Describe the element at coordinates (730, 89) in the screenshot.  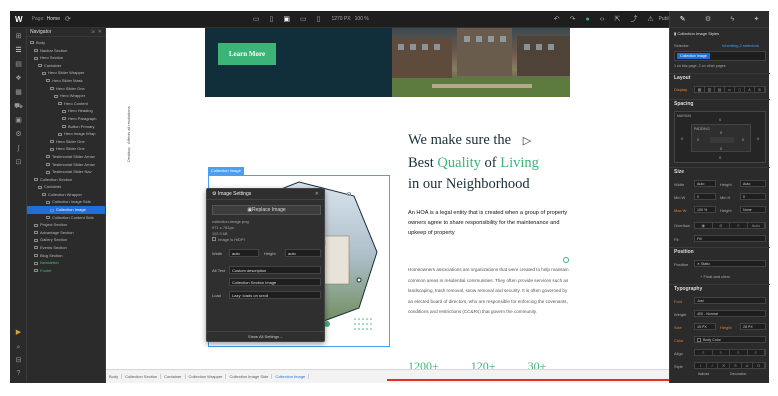
I see `display-toggle: ▦ ▥ ▤ ▭ ▯ A ⊘` at that location.